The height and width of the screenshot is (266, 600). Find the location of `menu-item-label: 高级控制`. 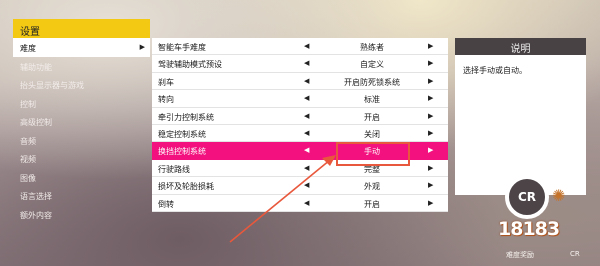

menu-item-label: 高级控制 is located at coordinates (36, 122).